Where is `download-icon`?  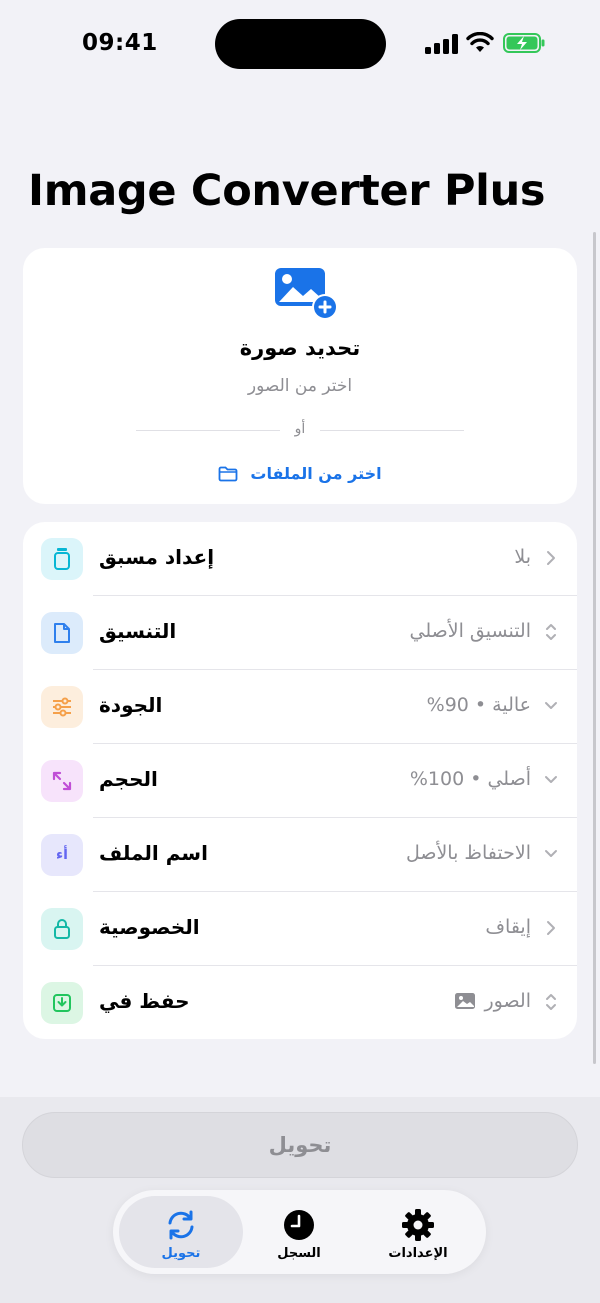
download-icon is located at coordinates (62, 1003).